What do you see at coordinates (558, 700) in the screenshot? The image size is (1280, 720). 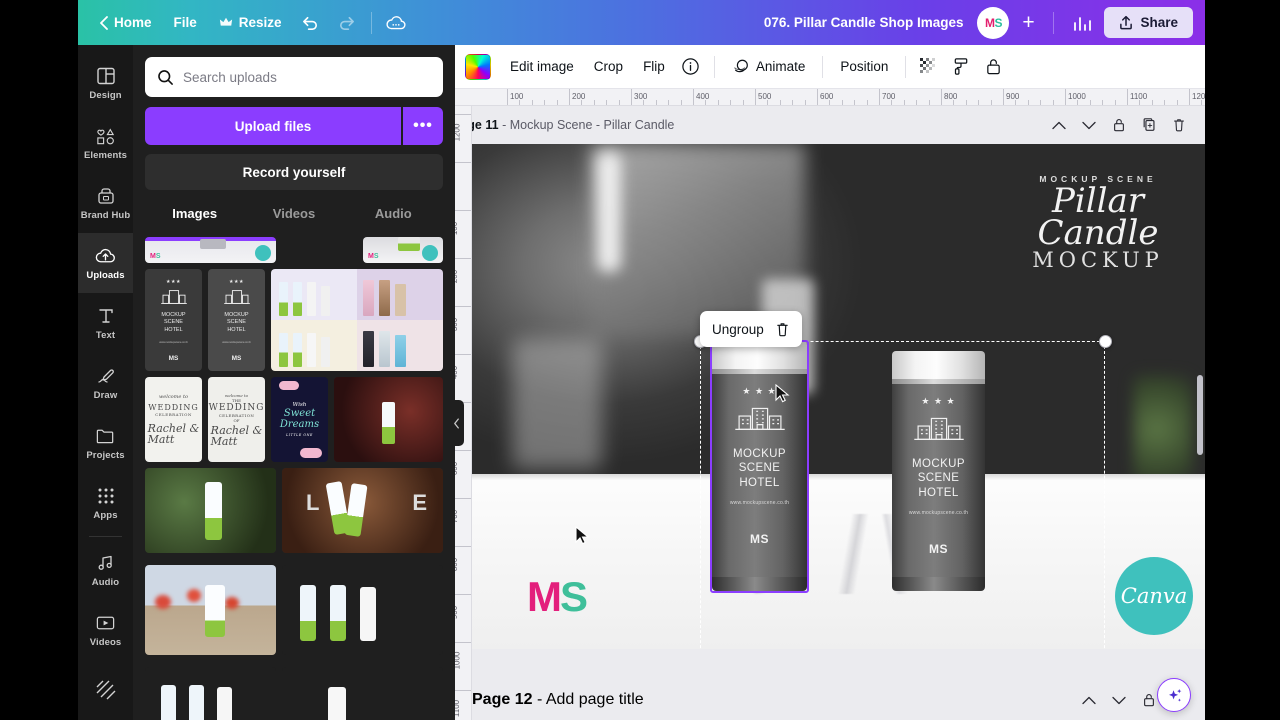 I see `page-12-title: Page 12 - Add page title` at bounding box center [558, 700].